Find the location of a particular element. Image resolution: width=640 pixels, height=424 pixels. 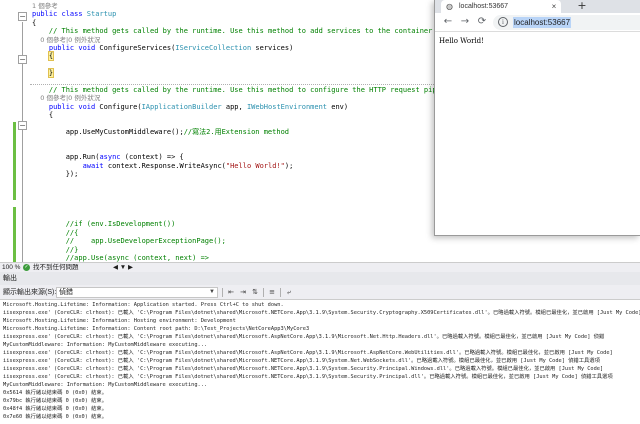

check-icon: ✓ is located at coordinates (26, 267).